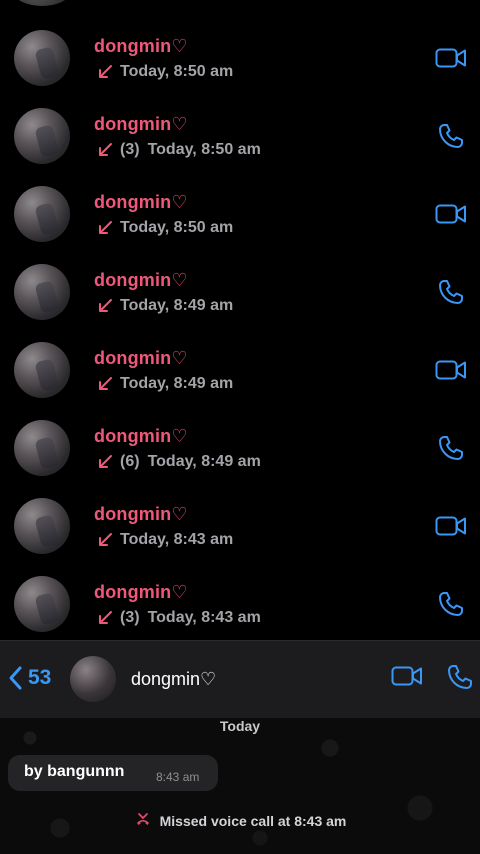 The image size is (480, 854). I want to click on unread-count: 53, so click(40, 677).